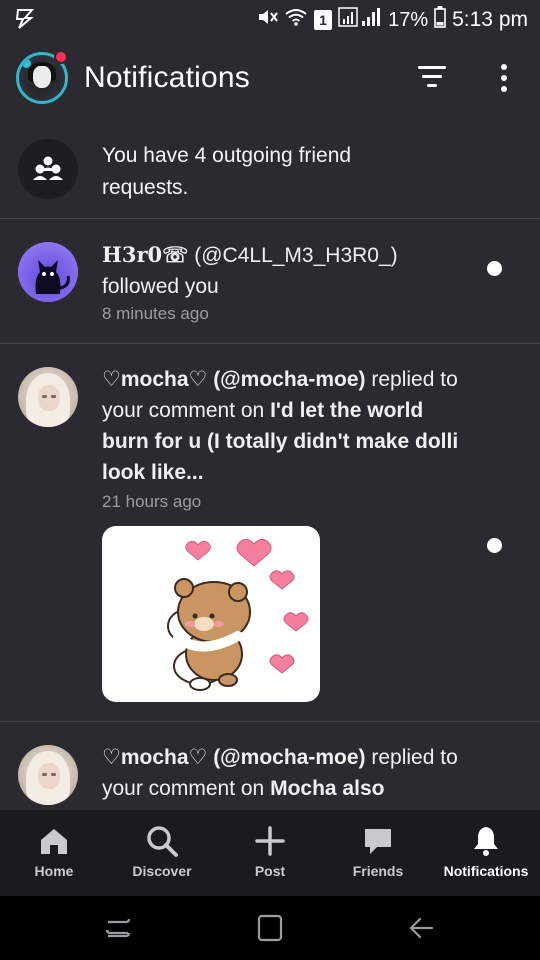 This screenshot has height=960, width=540. I want to click on outgoing-friend-requests-row: You have 4 outgoing friend requests., so click(270, 169).